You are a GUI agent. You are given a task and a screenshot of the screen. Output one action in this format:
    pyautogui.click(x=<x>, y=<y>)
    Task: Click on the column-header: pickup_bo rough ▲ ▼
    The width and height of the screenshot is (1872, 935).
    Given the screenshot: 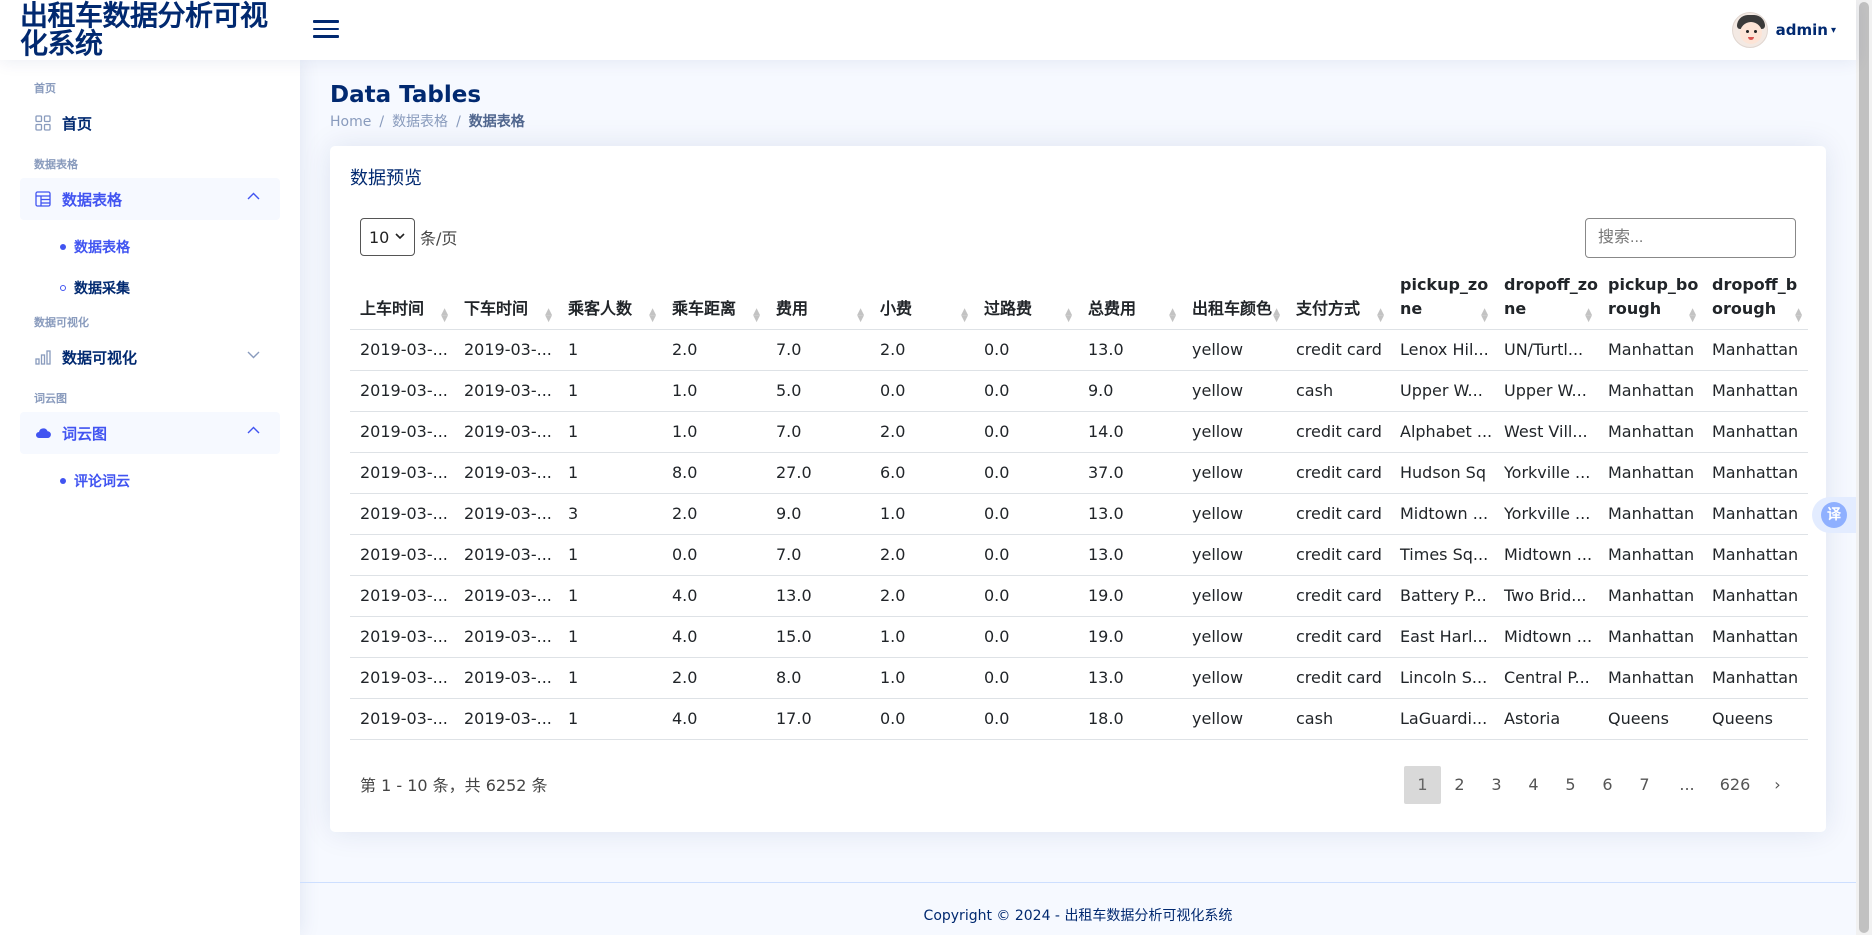 What is the action you would take?
    pyautogui.click(x=1650, y=300)
    